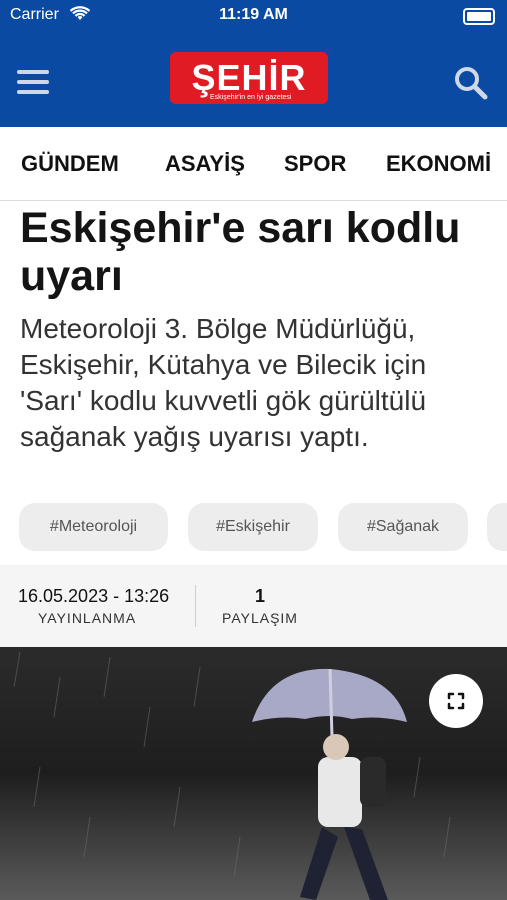  I want to click on tab-gundem: GÜNDEM, so click(70, 164).